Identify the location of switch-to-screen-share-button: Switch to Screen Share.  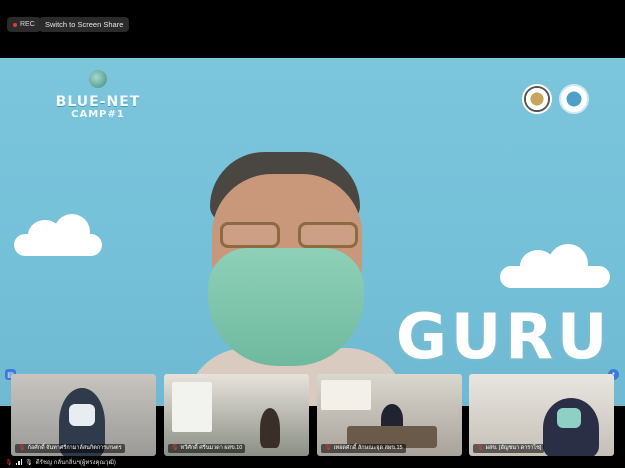
(84, 24).